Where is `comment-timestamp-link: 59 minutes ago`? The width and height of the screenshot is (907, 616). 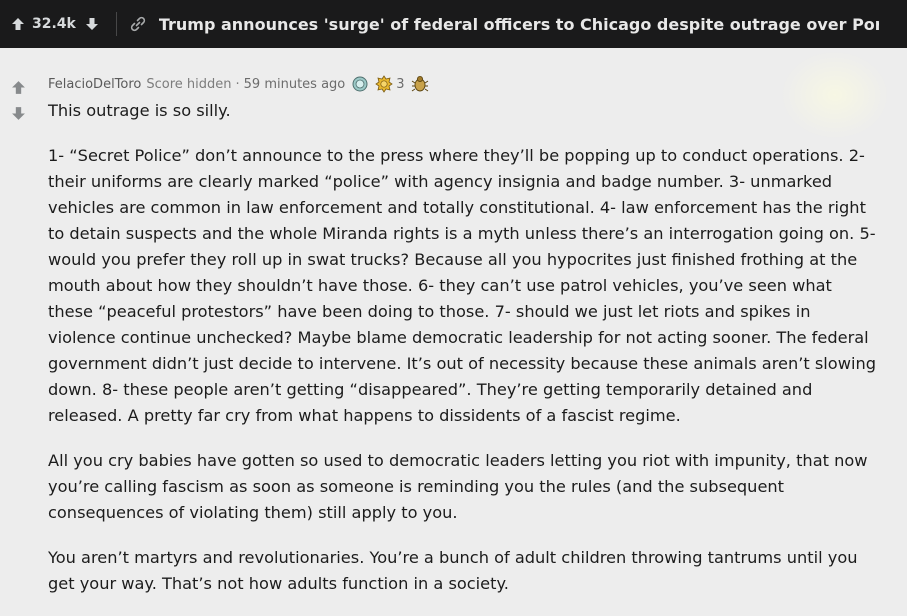
comment-timestamp-link: 59 minutes ago is located at coordinates (295, 84).